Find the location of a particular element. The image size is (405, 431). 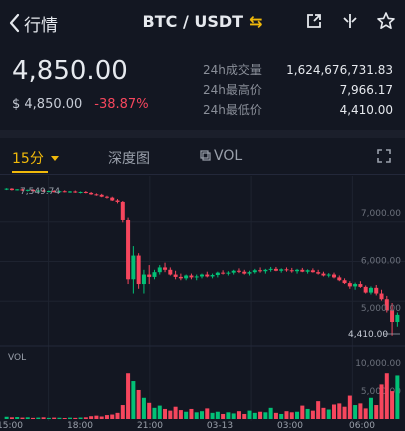

price-tick-label: 6,000.00 is located at coordinates (381, 261).